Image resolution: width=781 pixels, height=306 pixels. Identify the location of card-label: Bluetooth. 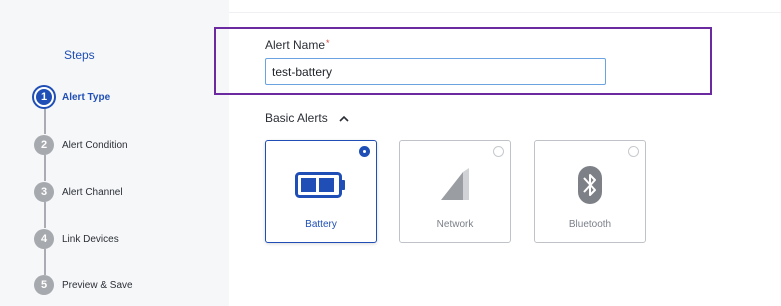
(590, 224).